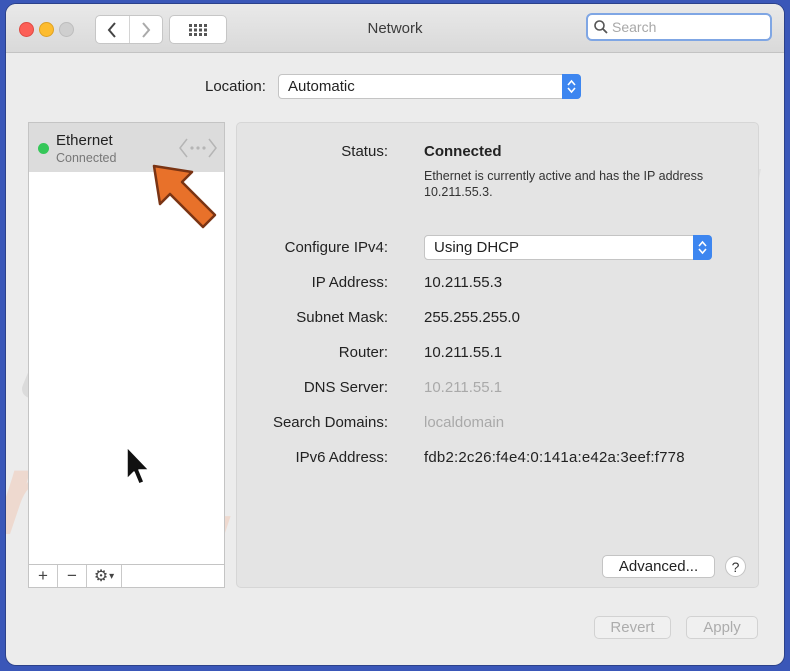 This screenshot has width=790, height=671. What do you see at coordinates (463, 151) in the screenshot?
I see `status-value: Connected` at bounding box center [463, 151].